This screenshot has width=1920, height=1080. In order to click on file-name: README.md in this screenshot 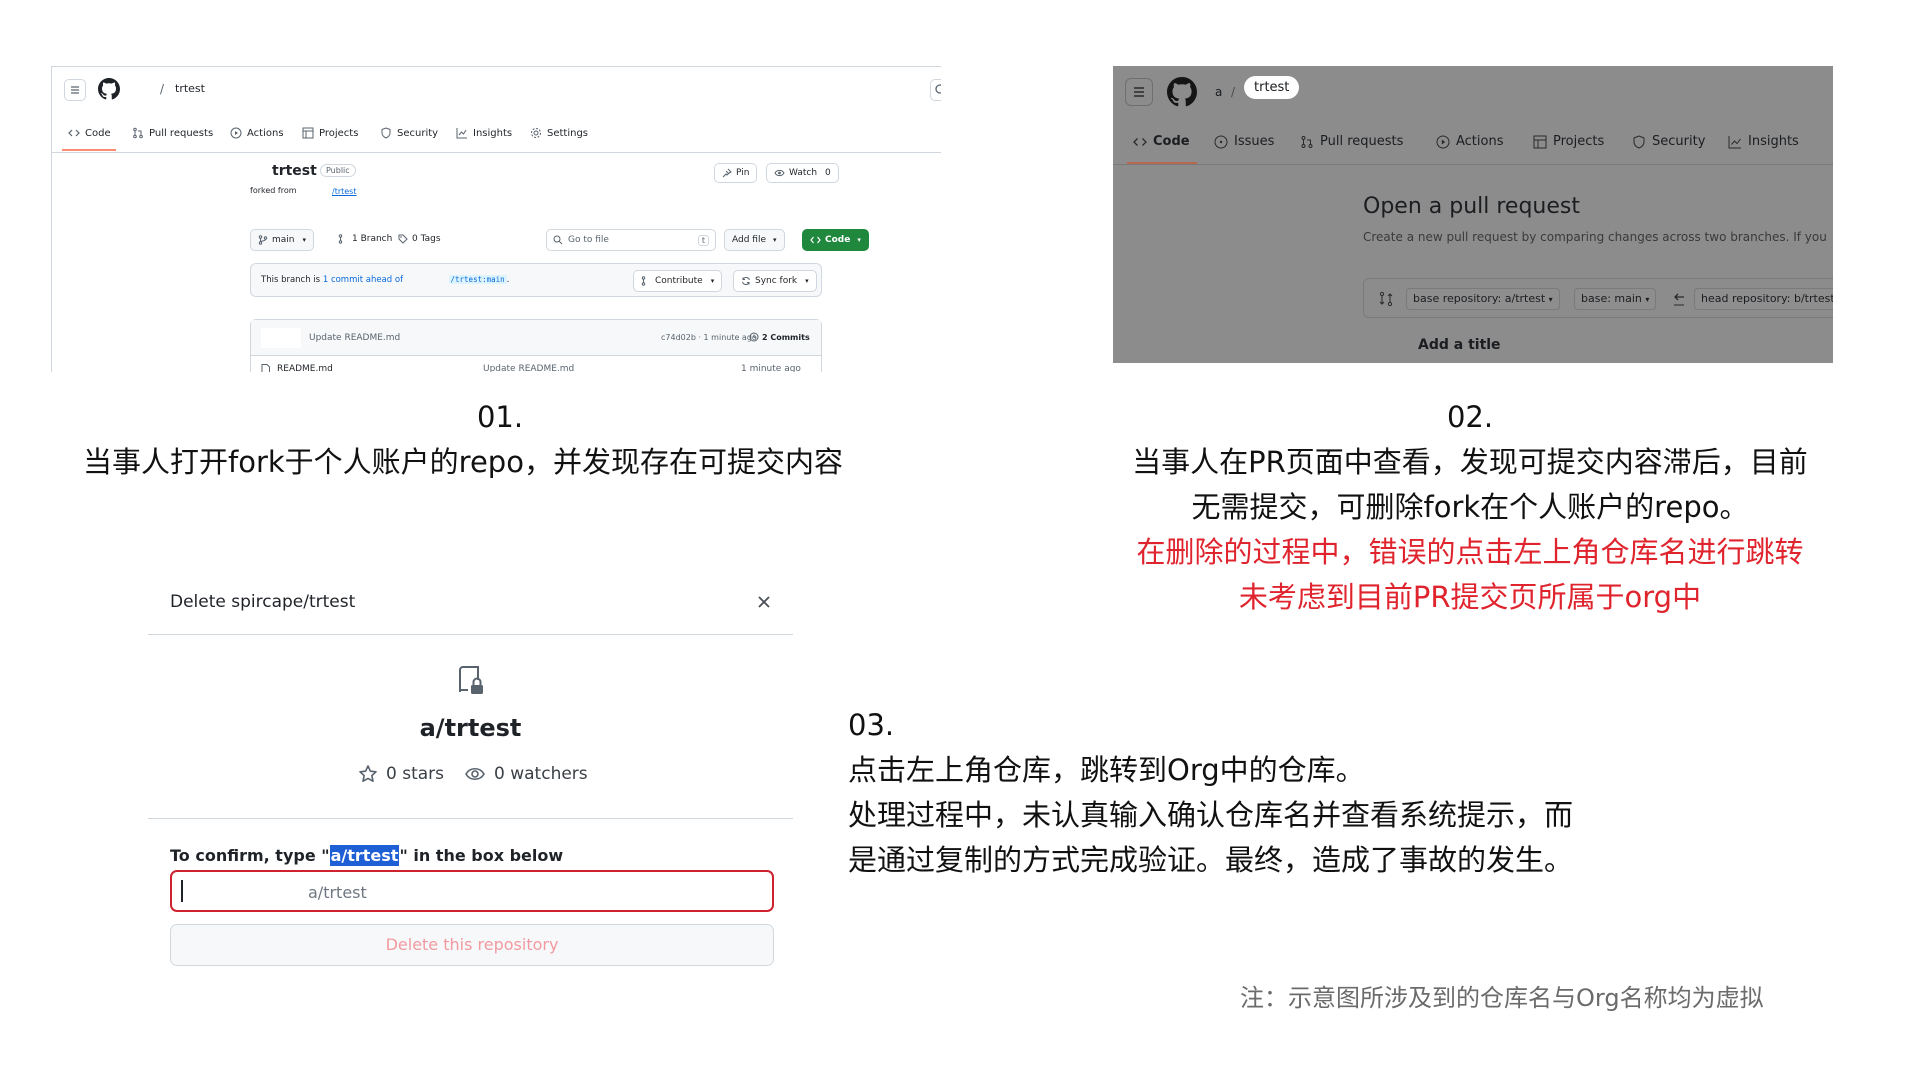, I will do `click(305, 368)`.